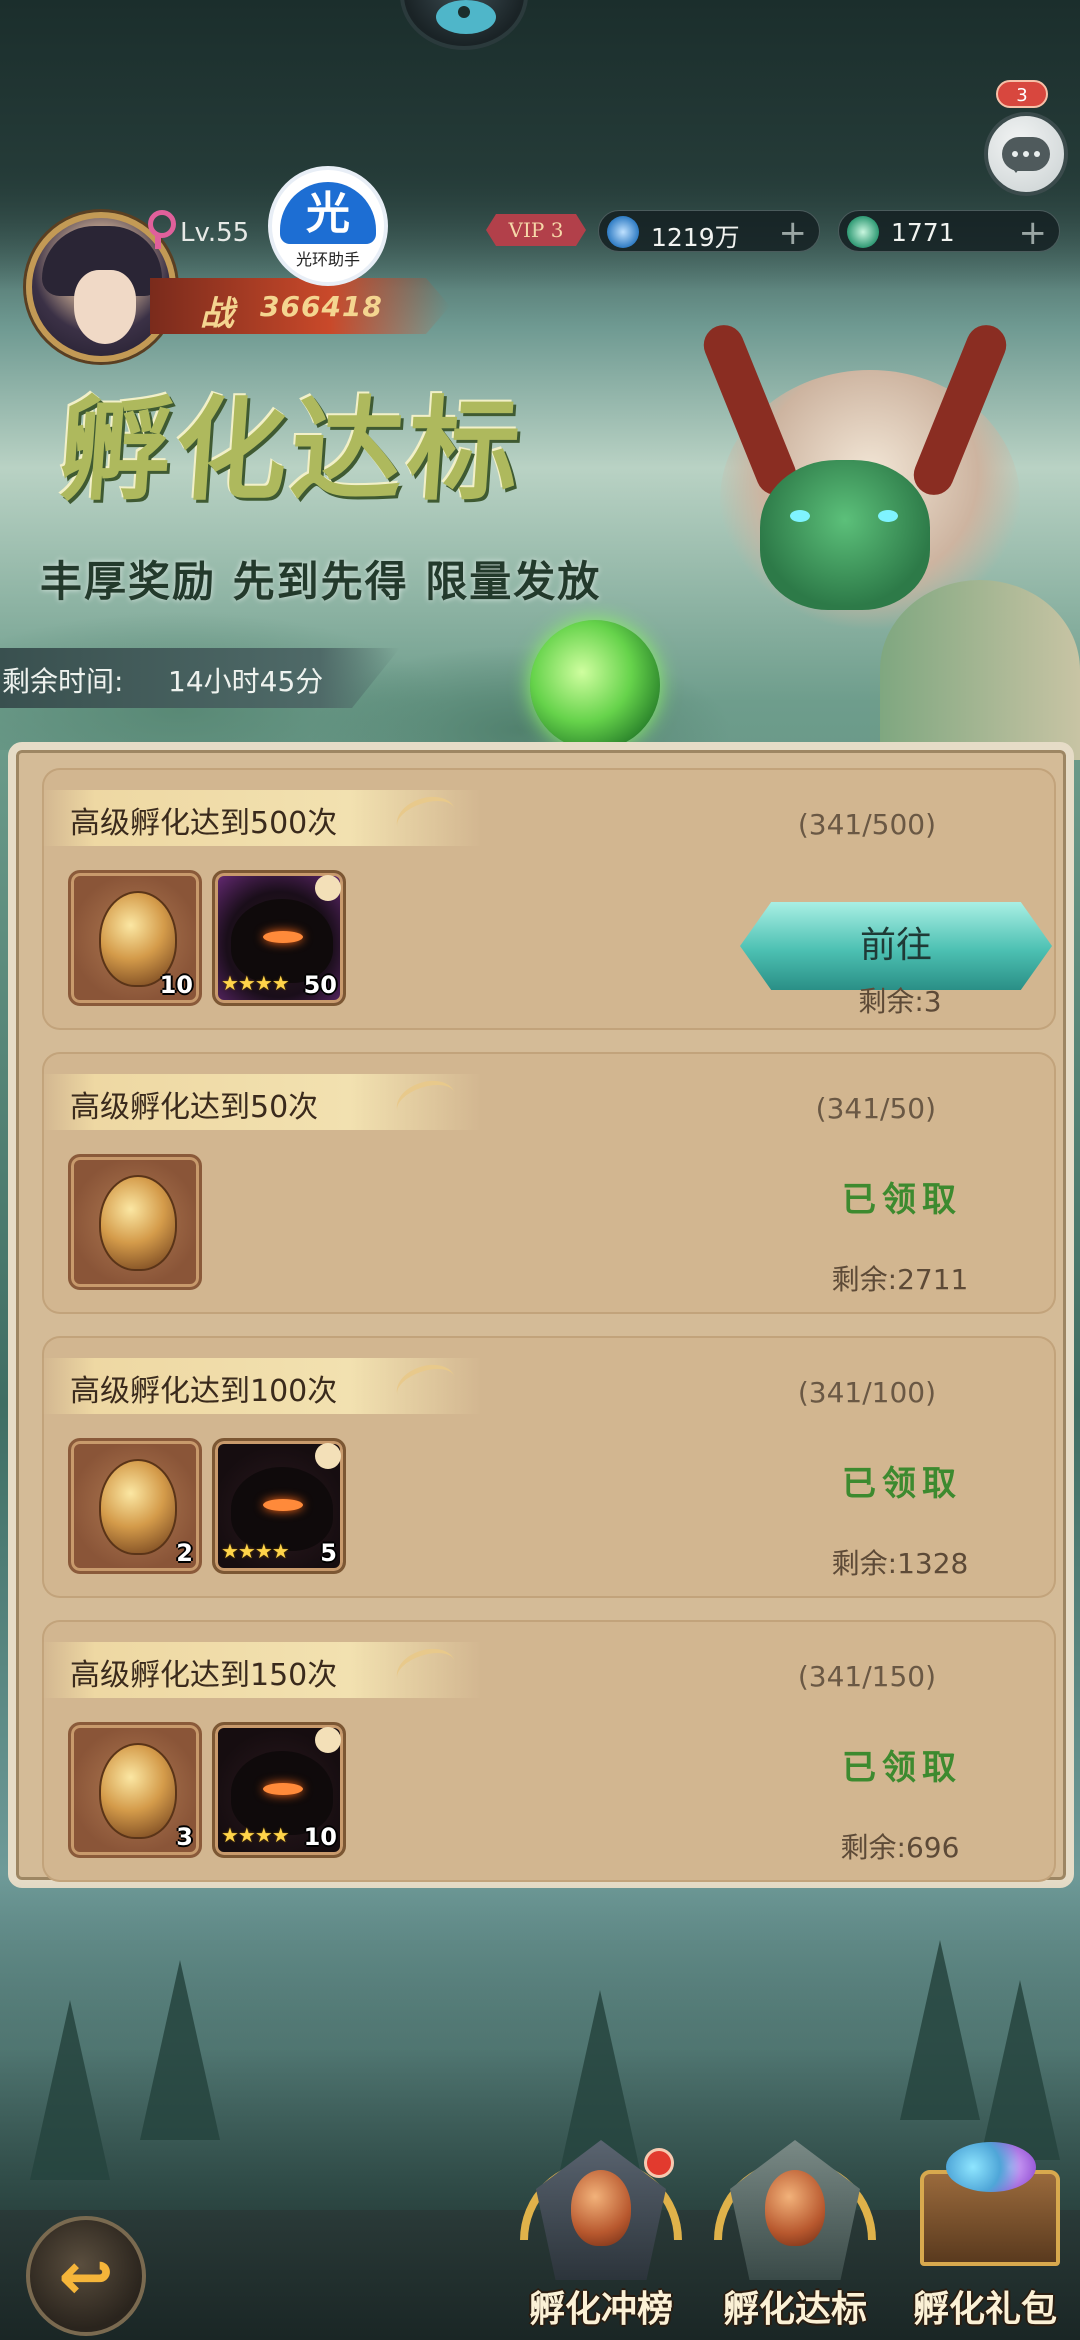 The width and height of the screenshot is (1080, 2340). What do you see at coordinates (549, 1183) in the screenshot?
I see `task-card: 高级孵化达到50次 (341/50) 已领取 剩余:2711` at bounding box center [549, 1183].